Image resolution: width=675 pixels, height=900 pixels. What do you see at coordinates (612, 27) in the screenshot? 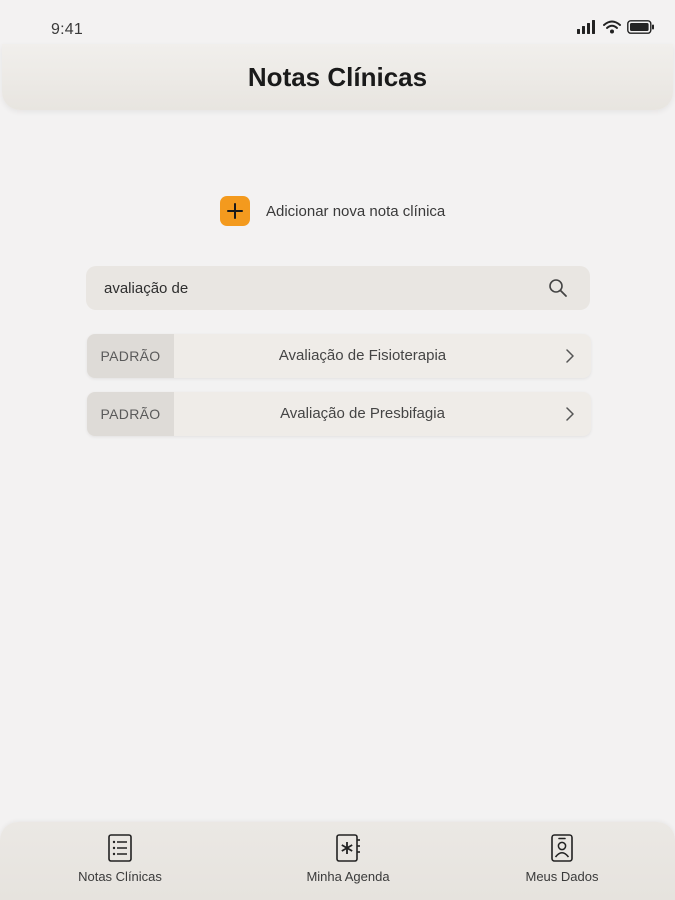
I see `wifi-icon` at bounding box center [612, 27].